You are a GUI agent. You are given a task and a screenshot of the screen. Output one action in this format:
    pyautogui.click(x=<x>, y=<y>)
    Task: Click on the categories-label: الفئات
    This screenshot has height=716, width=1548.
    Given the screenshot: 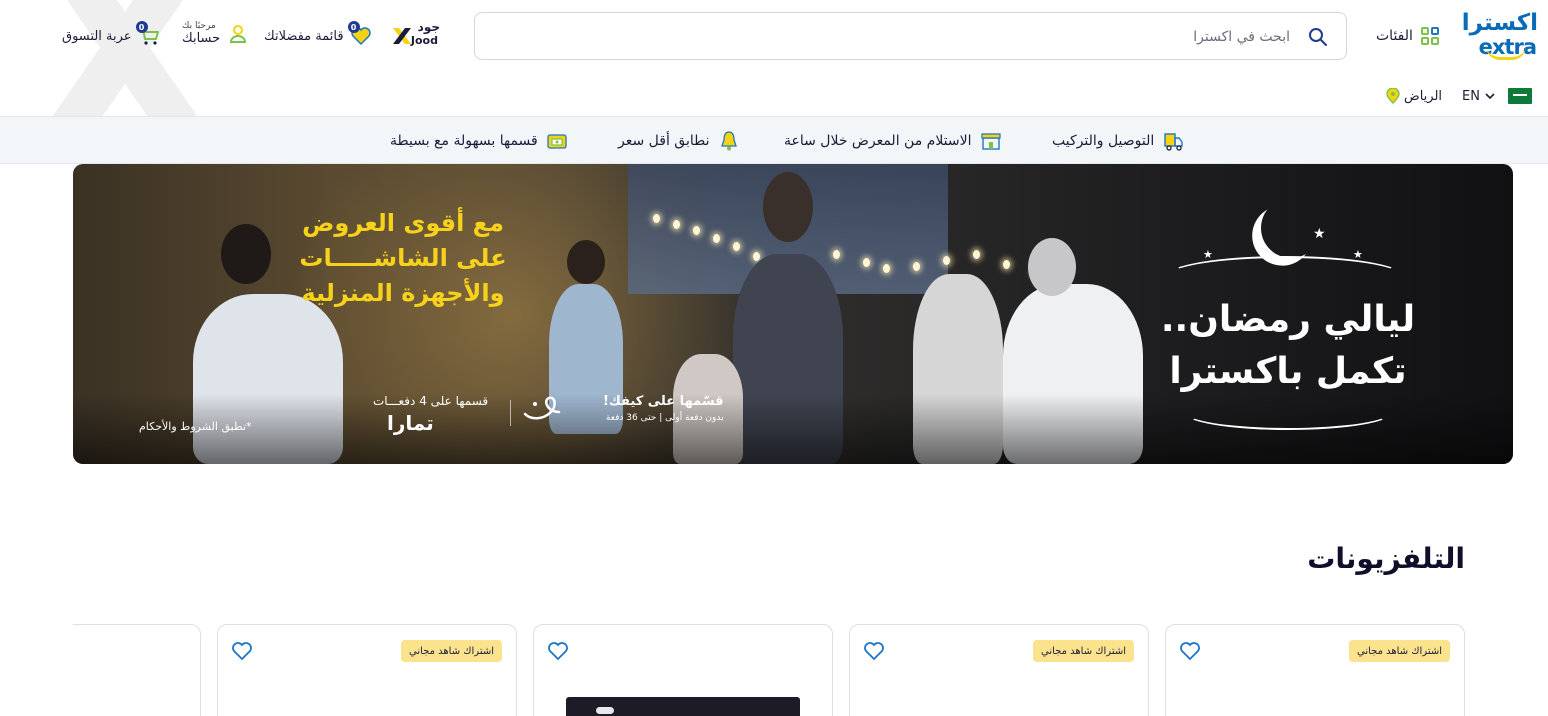 What is the action you would take?
    pyautogui.click(x=1394, y=36)
    